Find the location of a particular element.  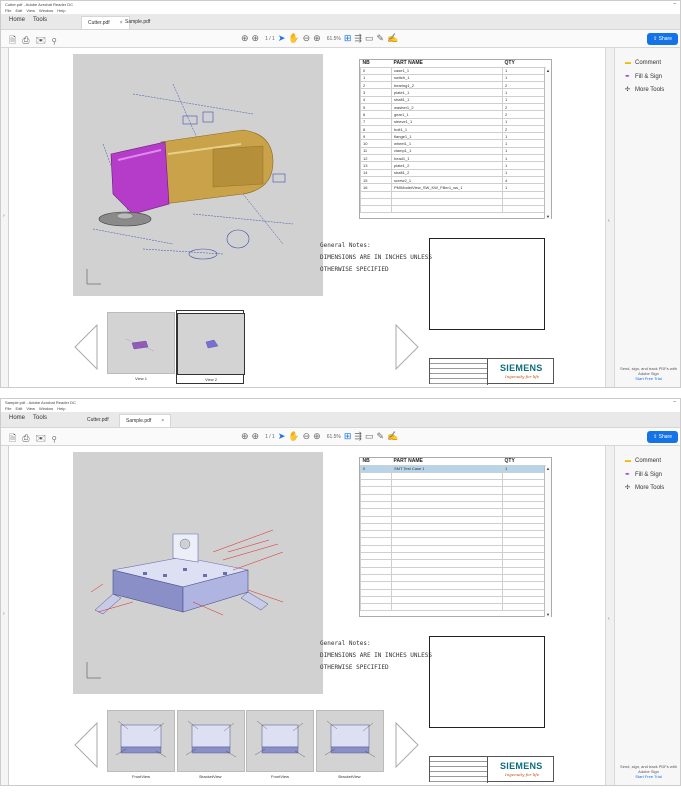

view-thumbnail: FrontView is located at coordinates (280, 745).